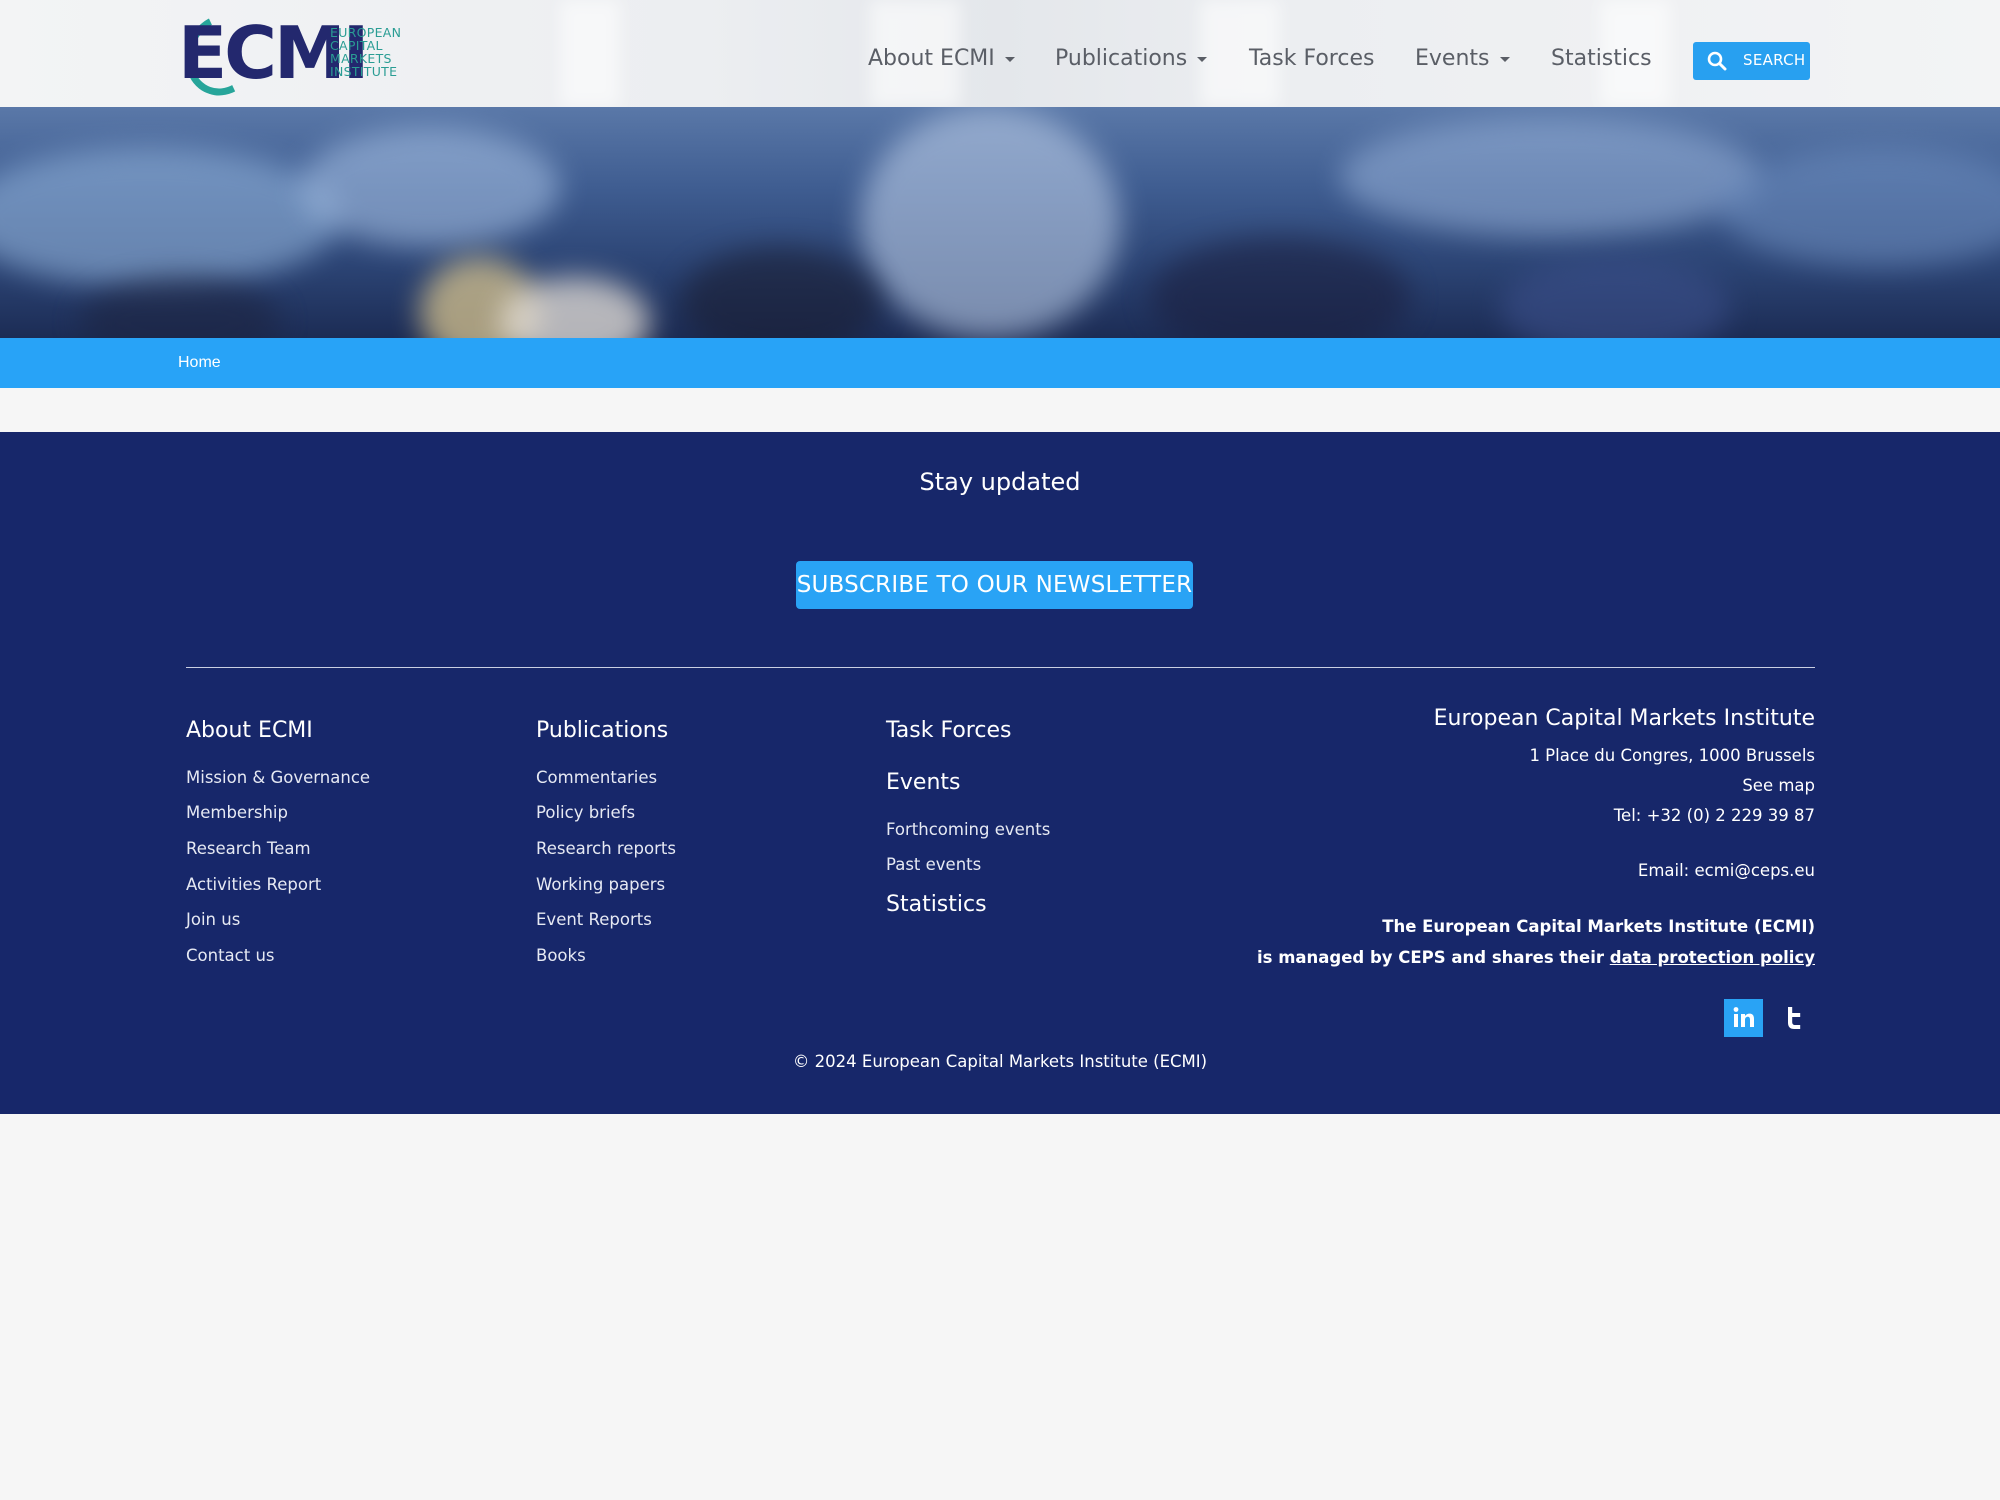 This screenshot has width=2000, height=1500. What do you see at coordinates (199, 363) in the screenshot?
I see `breadcrumb-home: Home` at bounding box center [199, 363].